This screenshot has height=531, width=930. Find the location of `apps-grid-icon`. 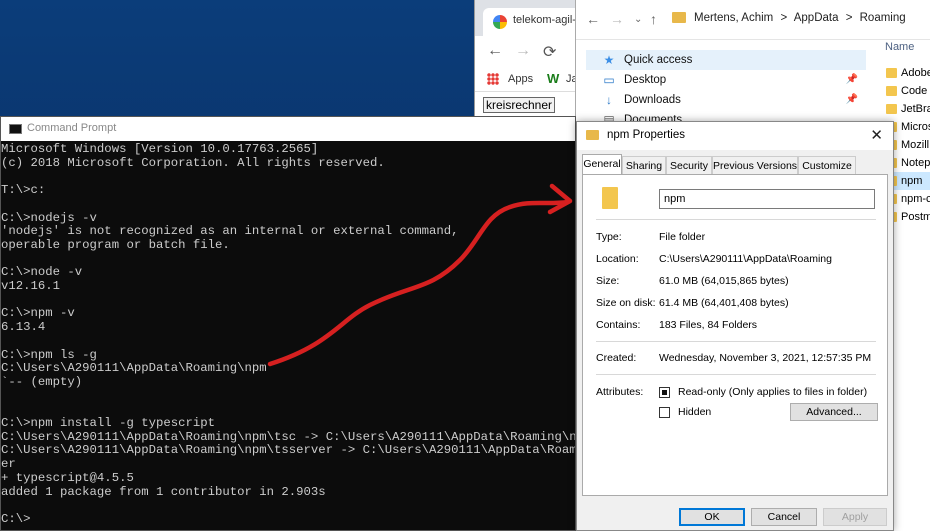

apps-grid-icon is located at coordinates (493, 79).